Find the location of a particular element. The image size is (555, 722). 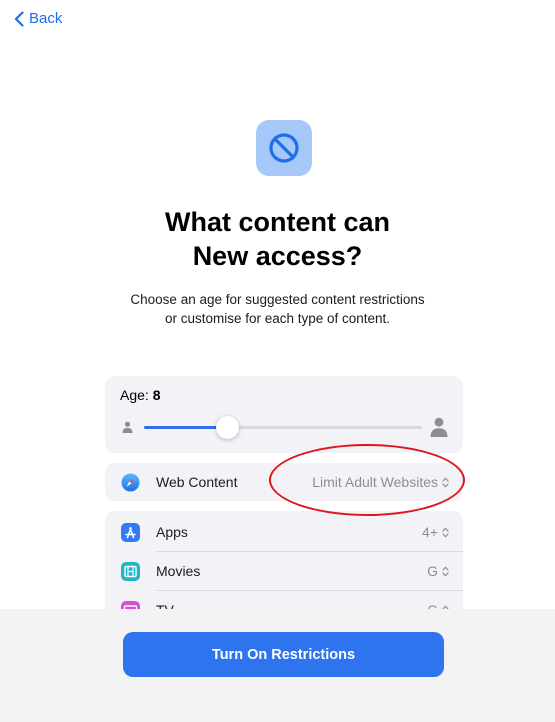

age-label: Age: 8 is located at coordinates (140, 395).